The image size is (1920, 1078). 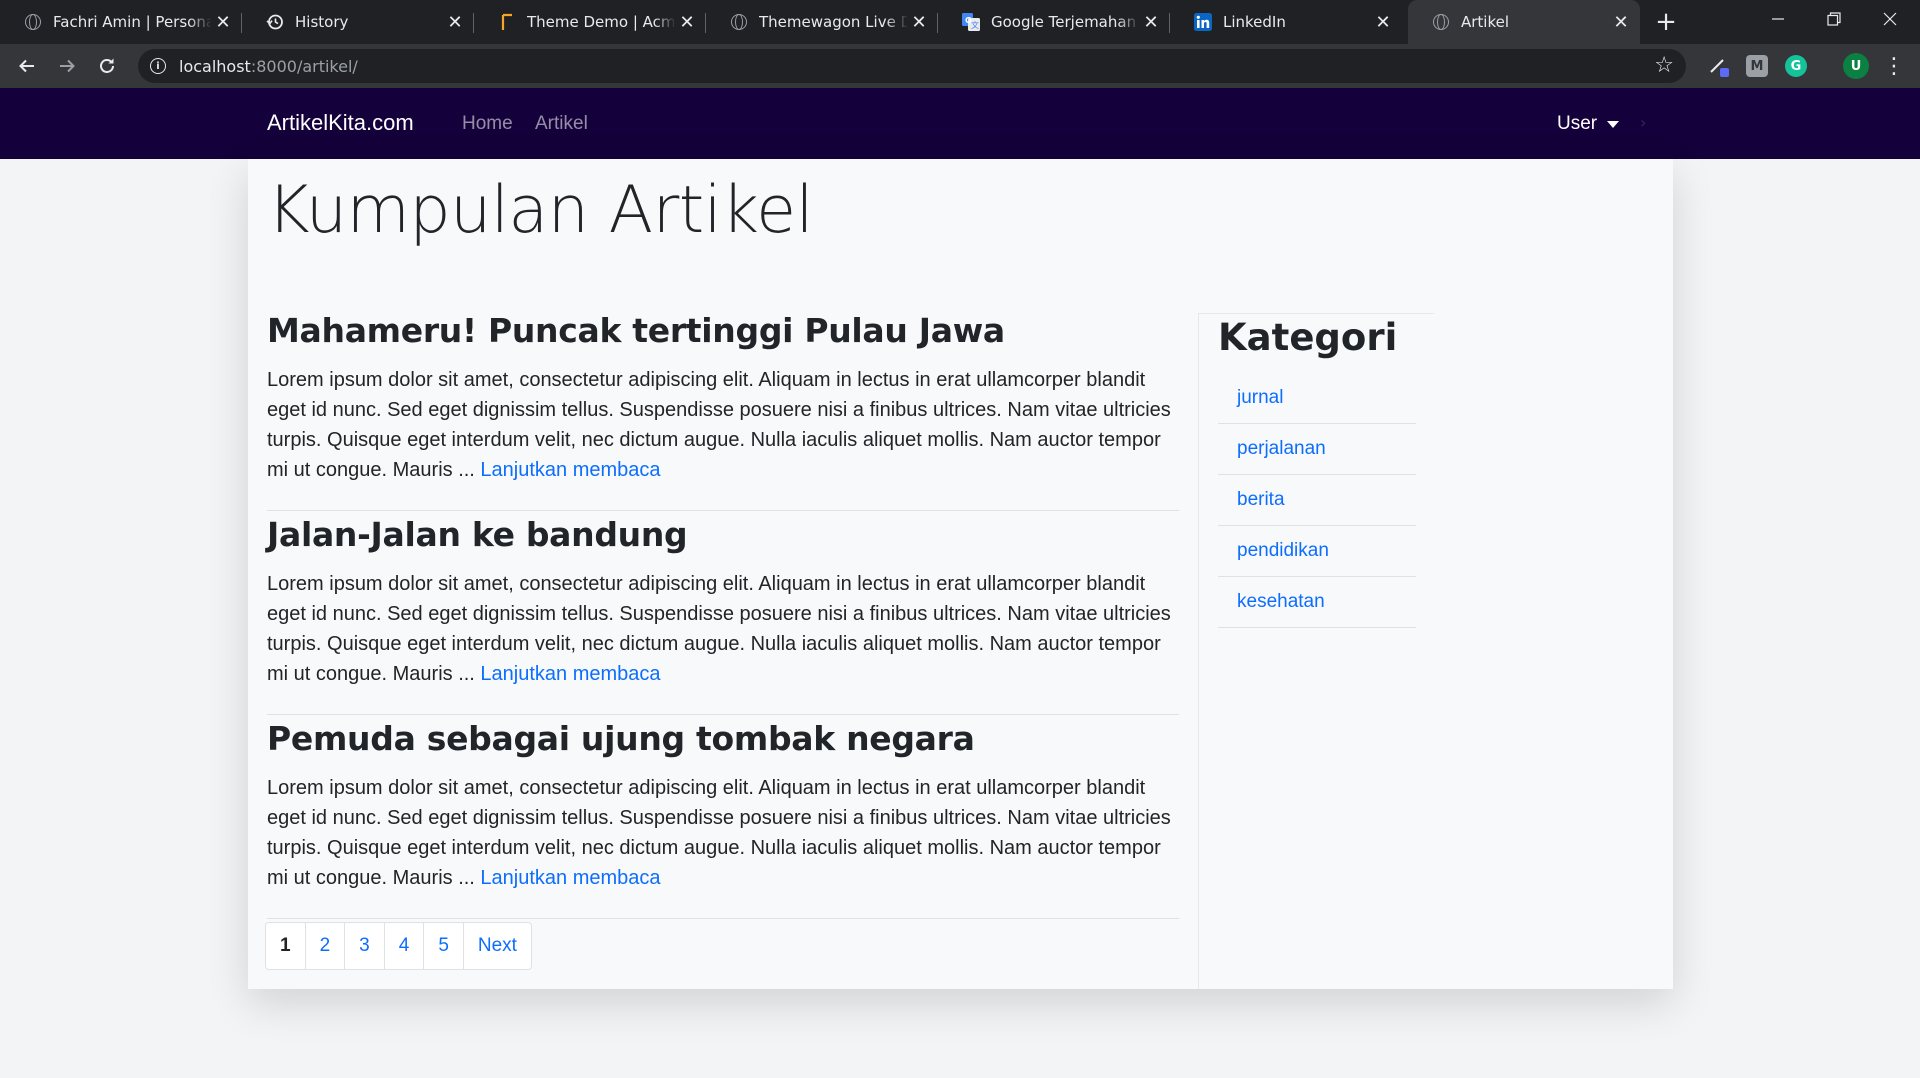 I want to click on category-perjalanan: perjalanan, so click(x=1317, y=449).